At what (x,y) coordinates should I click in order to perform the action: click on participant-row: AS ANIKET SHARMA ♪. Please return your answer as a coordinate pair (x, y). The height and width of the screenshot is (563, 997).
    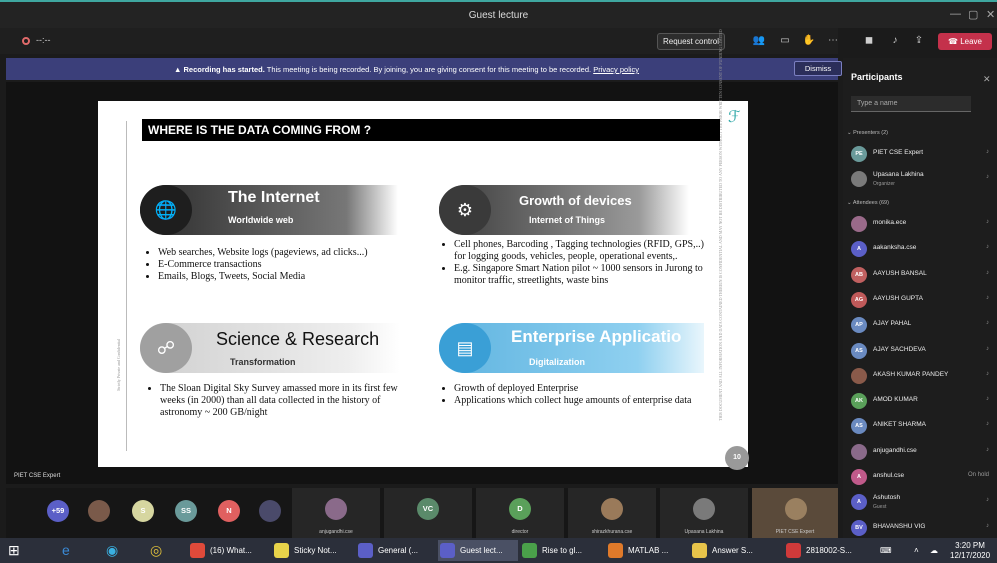
    Looking at the image, I should click on (923, 426).